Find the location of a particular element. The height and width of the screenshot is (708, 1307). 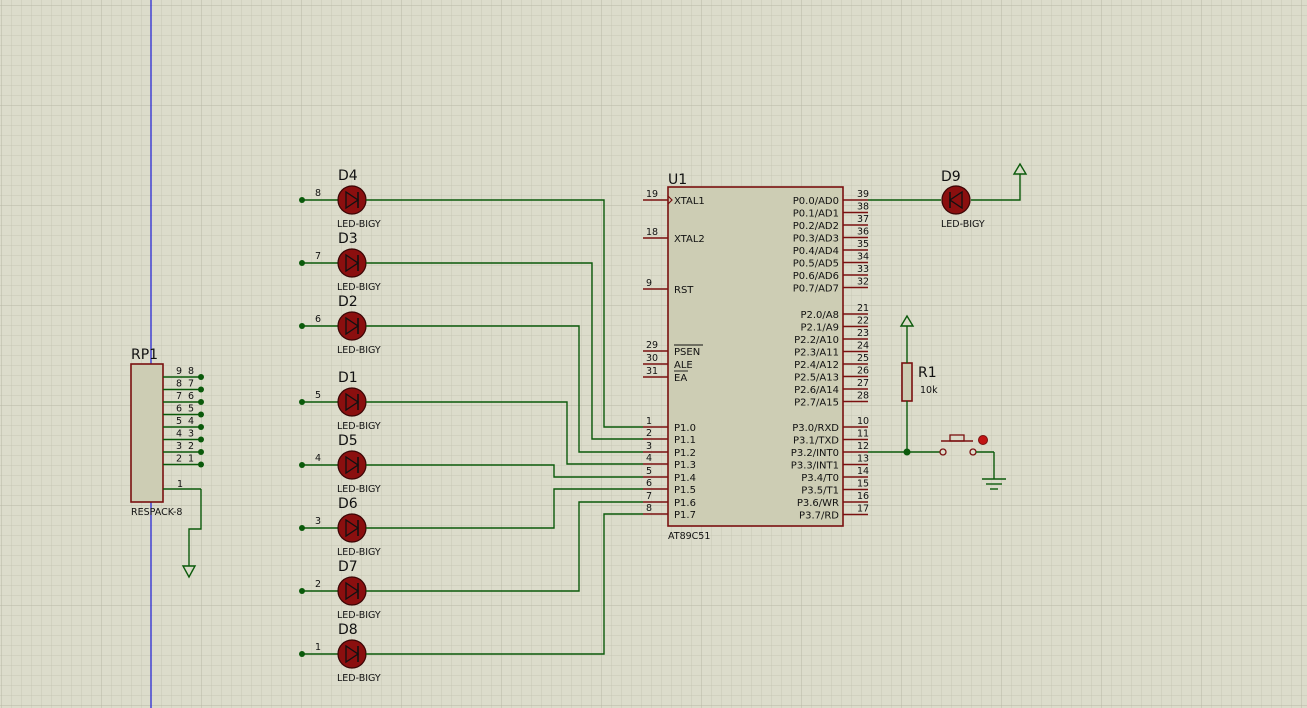

resistor-r1-body is located at coordinates (907, 382).